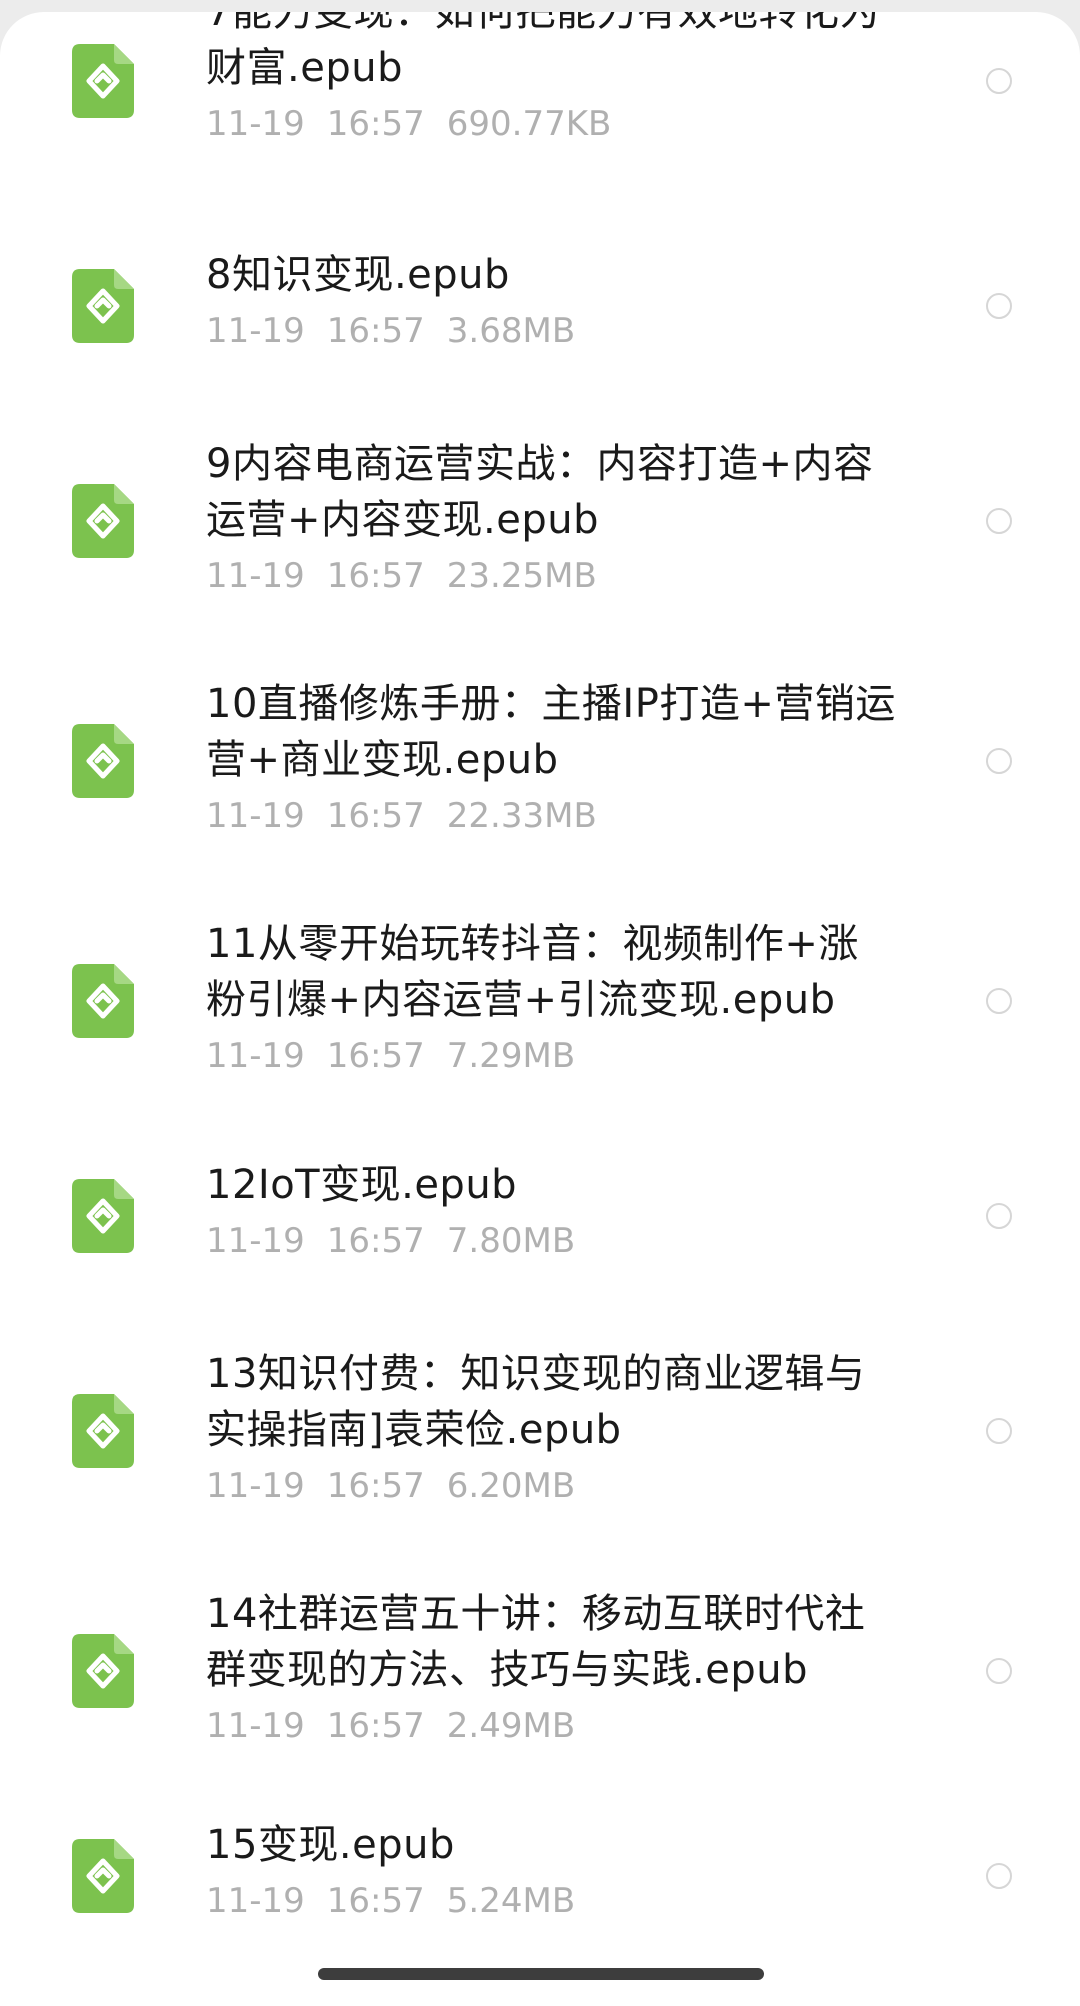 This screenshot has height=2006, width=1080. What do you see at coordinates (540, 492) in the screenshot?
I see `file-name: 9内容电商运营实战：内容打造+内容运营+内容变现.epub` at bounding box center [540, 492].